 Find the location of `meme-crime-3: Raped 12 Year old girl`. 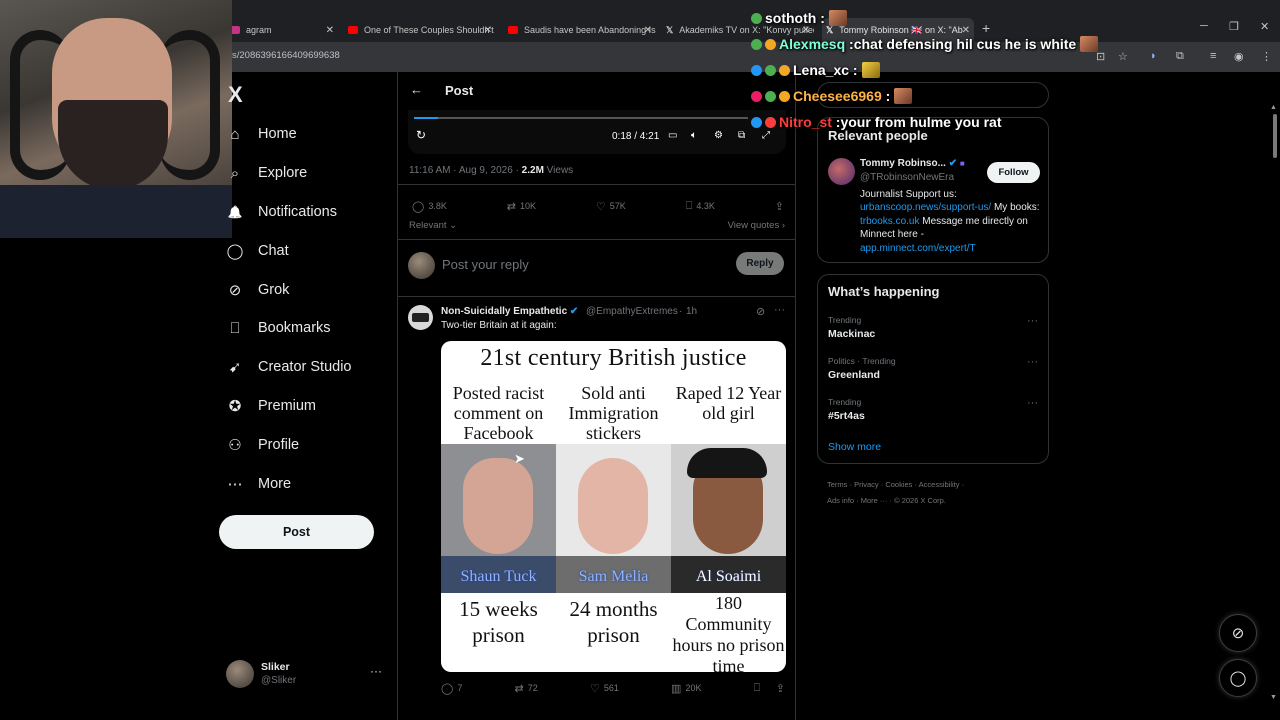

meme-crime-3: Raped 12 Year old girl is located at coordinates (728, 403).